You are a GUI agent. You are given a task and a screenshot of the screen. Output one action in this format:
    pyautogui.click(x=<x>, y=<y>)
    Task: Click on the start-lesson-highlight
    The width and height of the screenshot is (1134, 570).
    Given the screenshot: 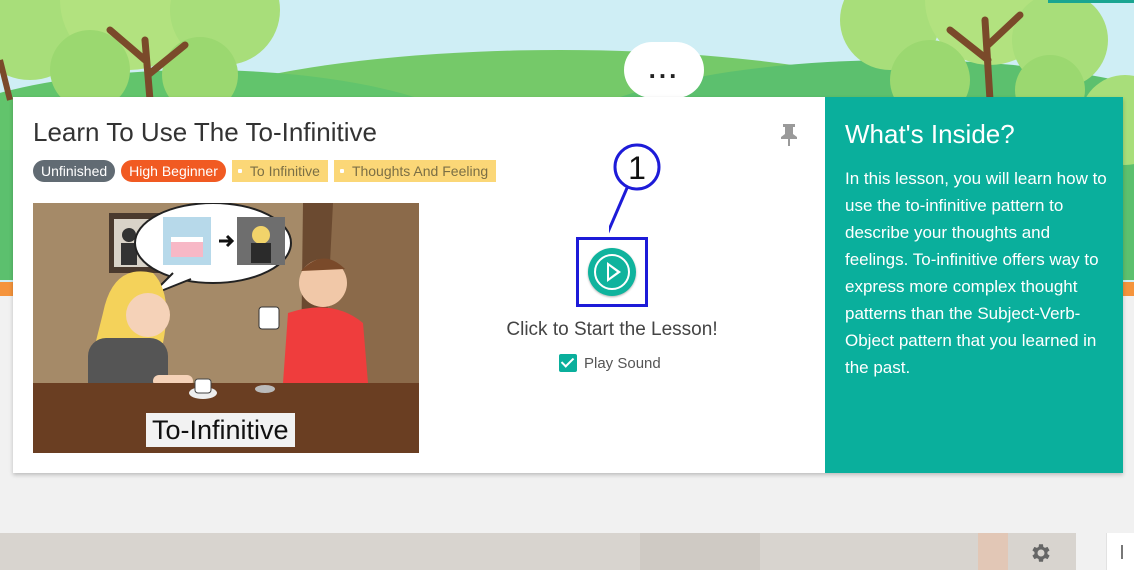 What is the action you would take?
    pyautogui.click(x=612, y=272)
    